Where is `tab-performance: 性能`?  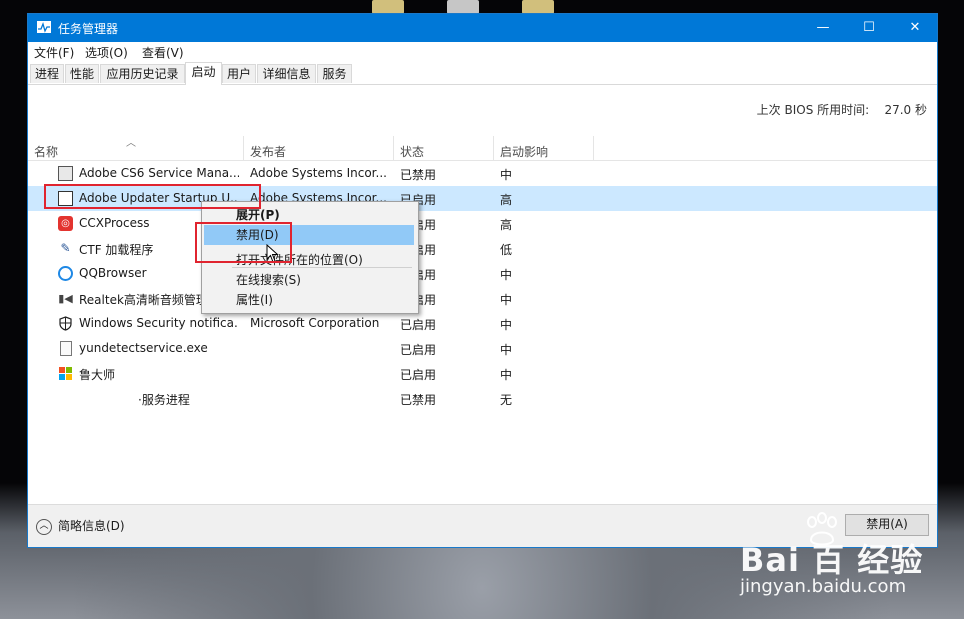 tab-performance: 性能 is located at coordinates (82, 73).